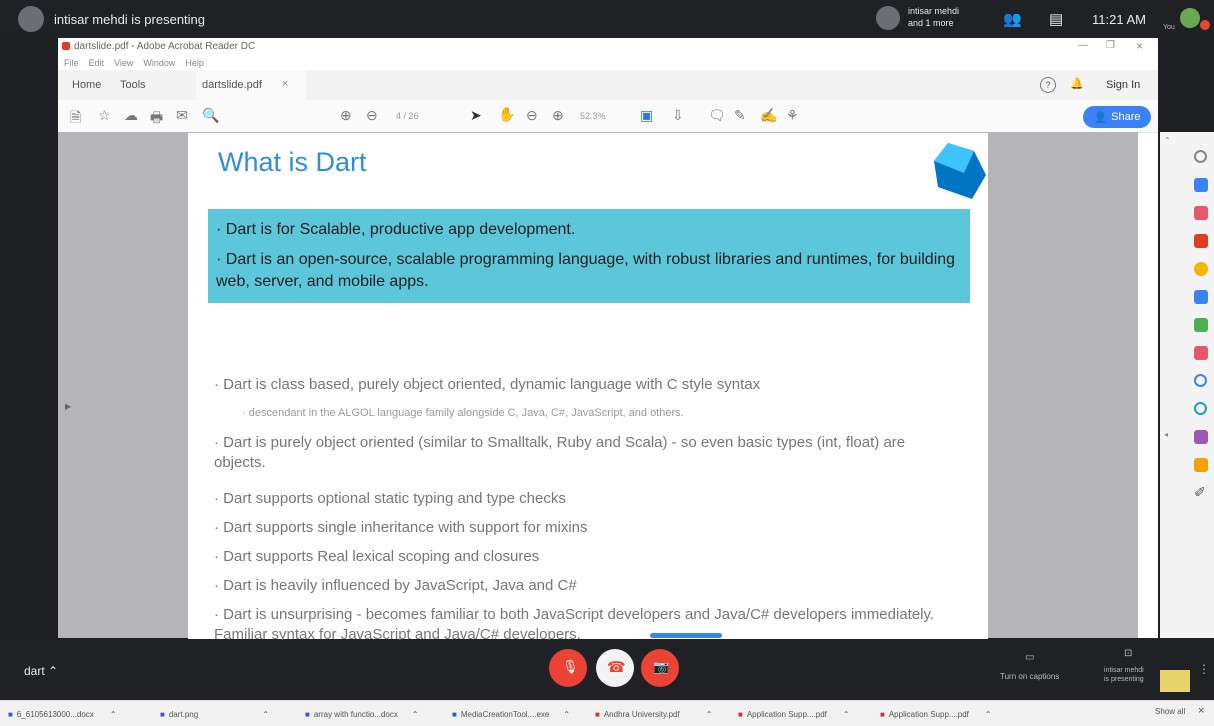 The width and height of the screenshot is (1214, 726). Describe the element at coordinates (285, 84) in the screenshot. I see `close-tab-icon: ×` at that location.